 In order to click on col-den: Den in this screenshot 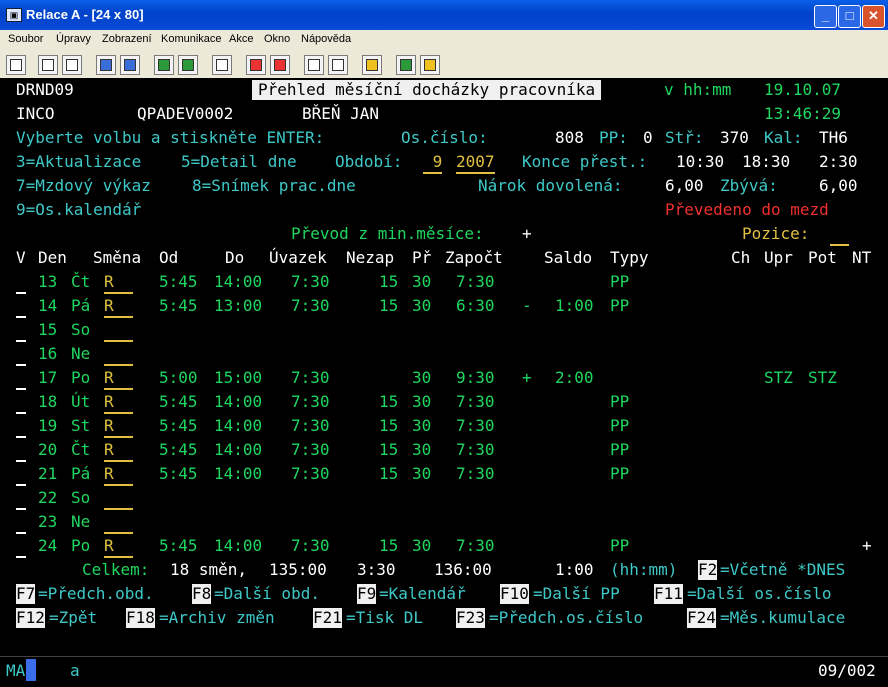, I will do `click(52, 257)`.